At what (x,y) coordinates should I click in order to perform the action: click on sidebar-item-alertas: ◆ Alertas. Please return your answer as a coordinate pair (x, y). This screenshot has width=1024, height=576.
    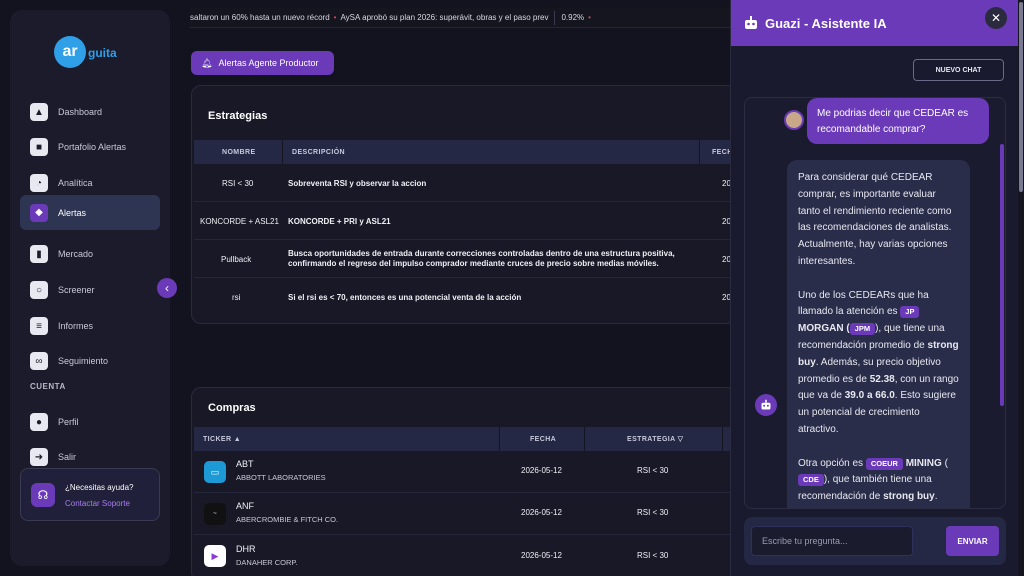
    Looking at the image, I should click on (90, 212).